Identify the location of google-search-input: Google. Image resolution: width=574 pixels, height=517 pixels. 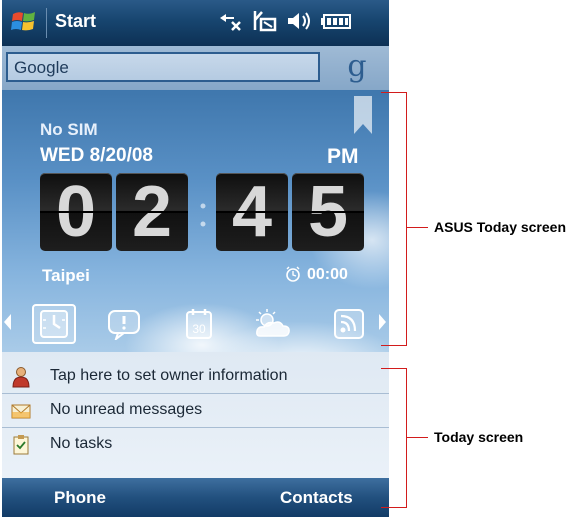
(163, 67).